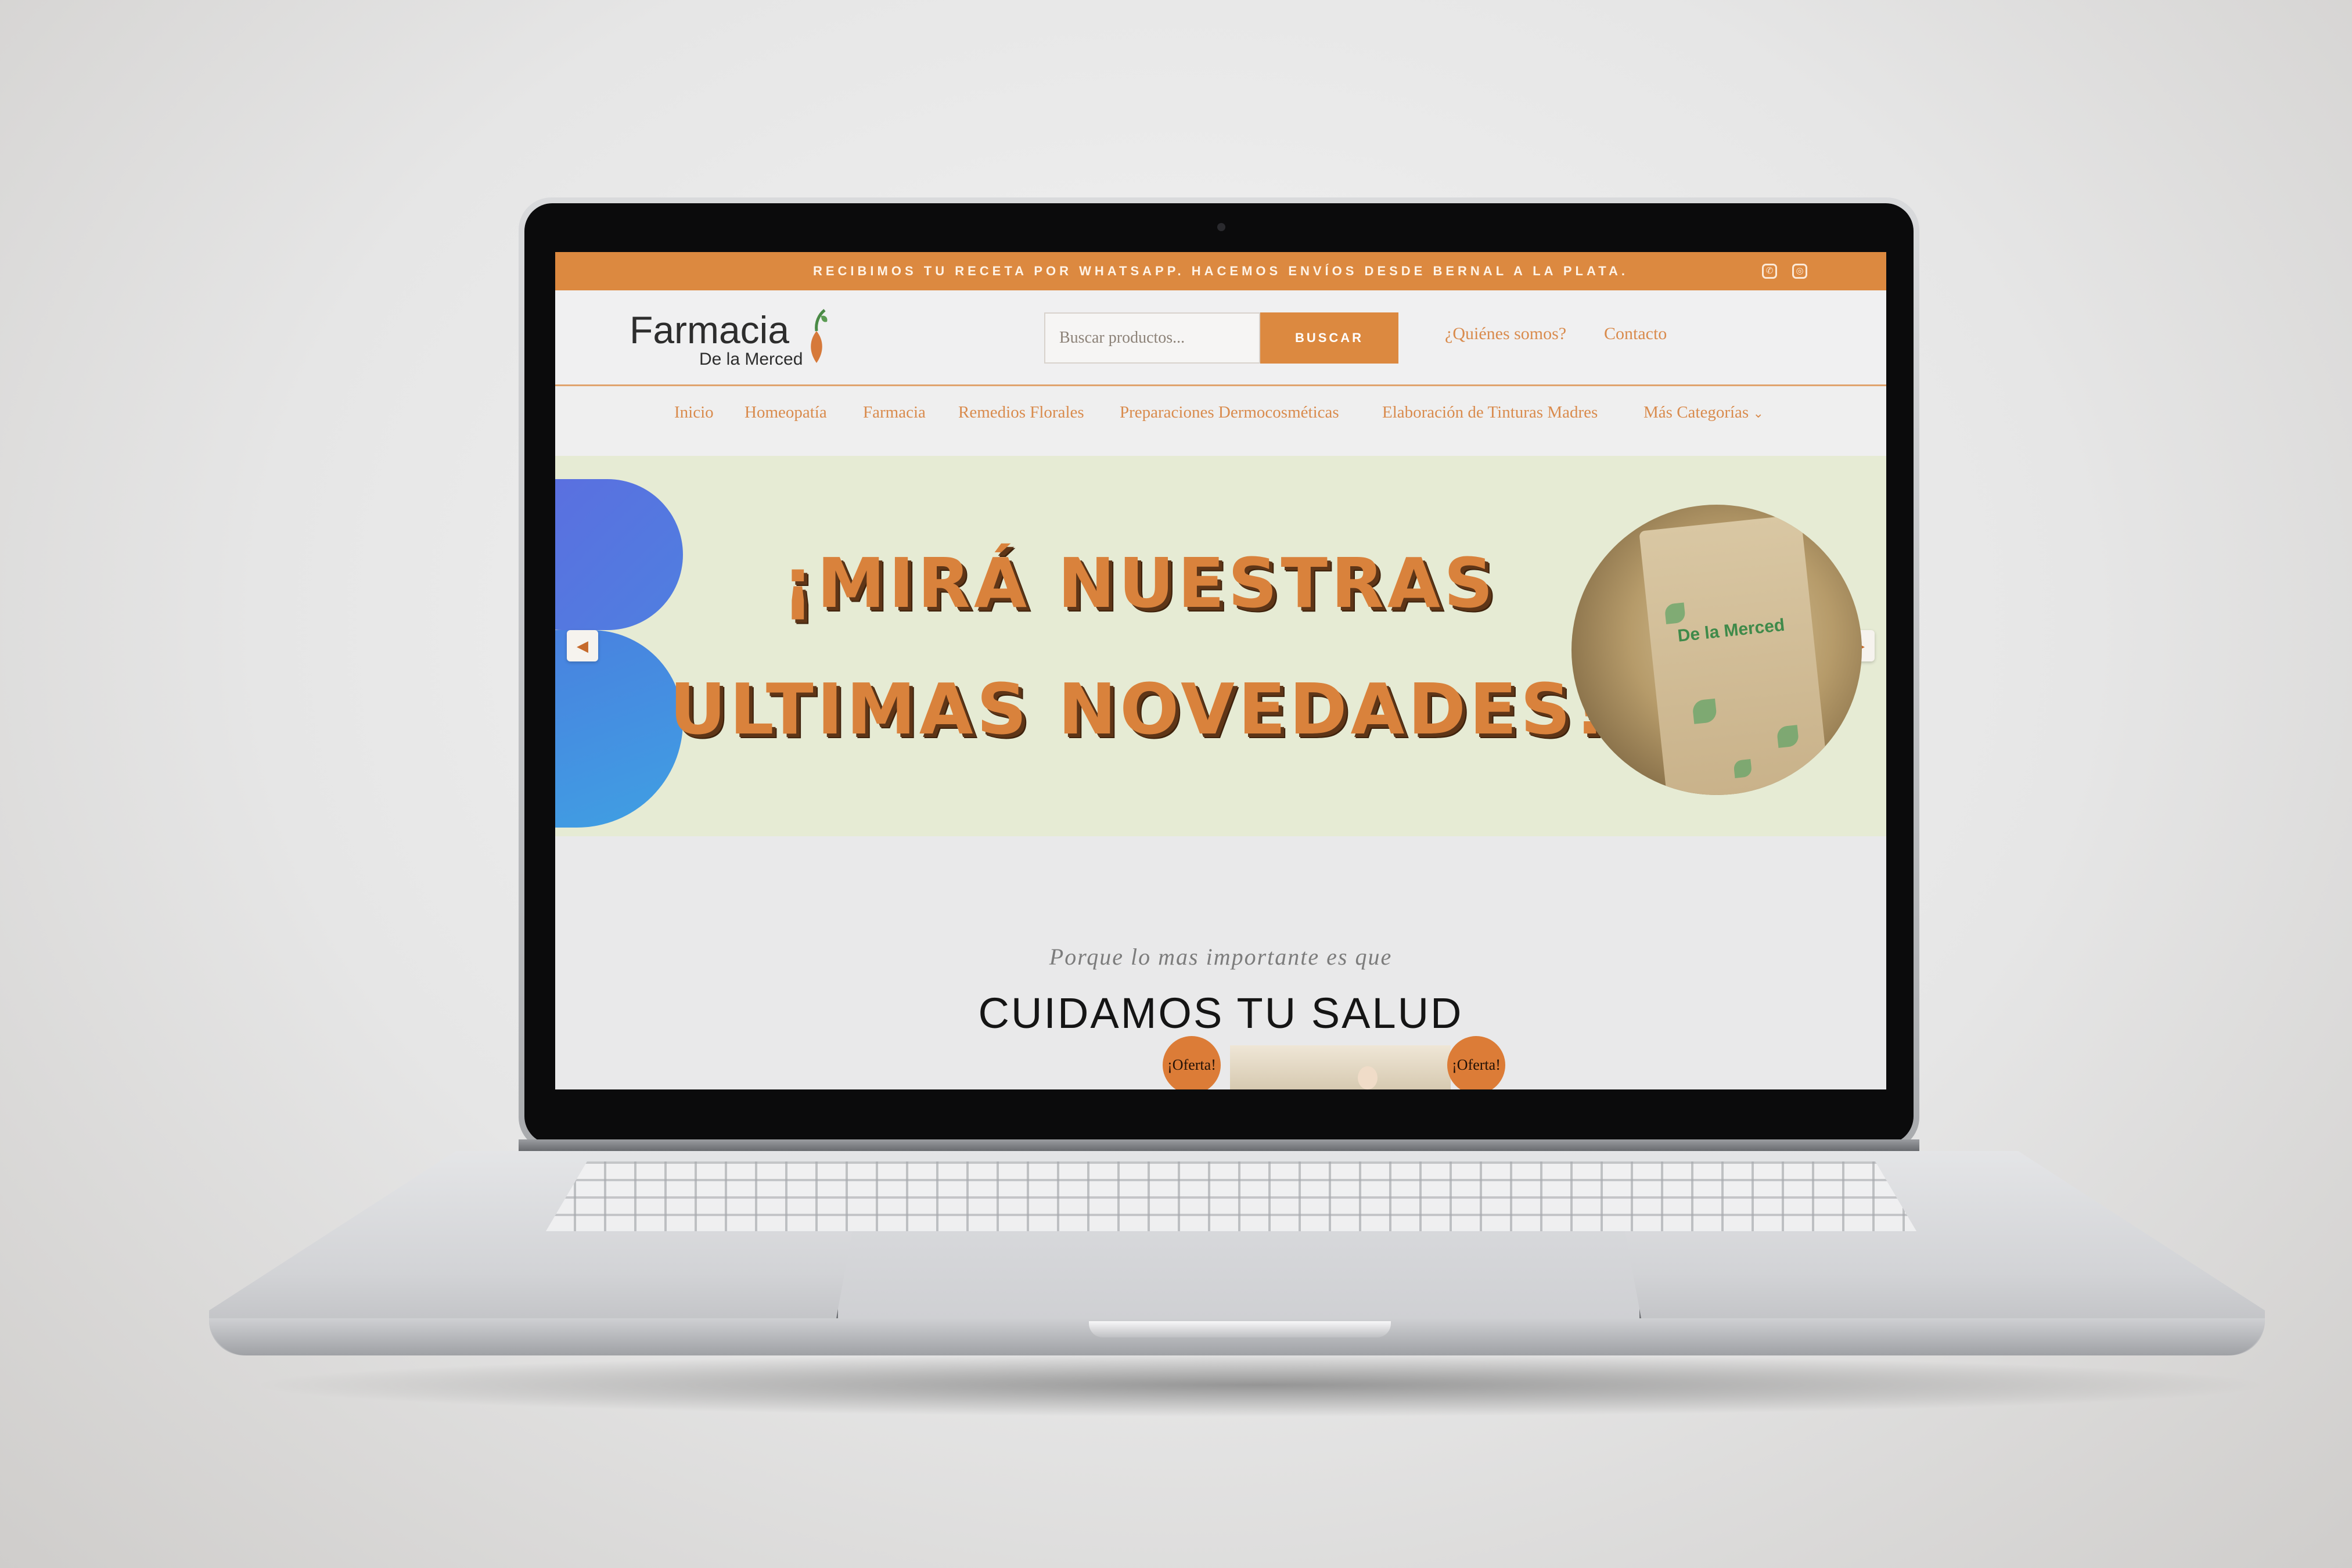  Describe the element at coordinates (1340, 1067) in the screenshot. I see `product-card-image` at that location.